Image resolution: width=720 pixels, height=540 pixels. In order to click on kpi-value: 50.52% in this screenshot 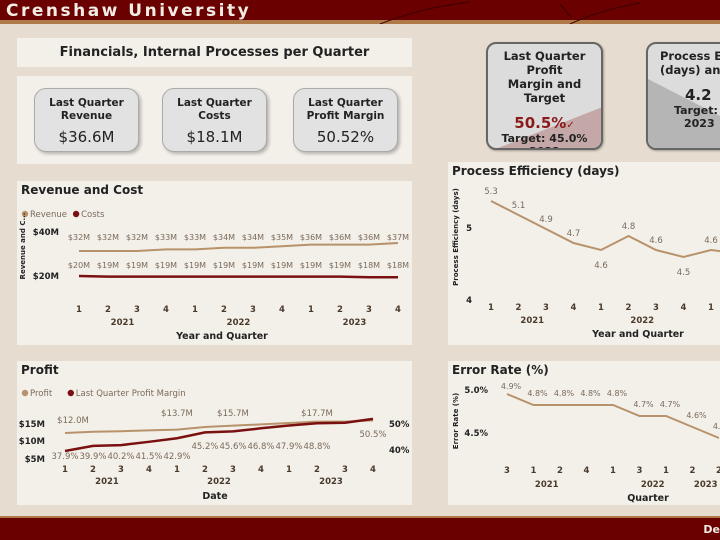, I will do `click(345, 137)`.